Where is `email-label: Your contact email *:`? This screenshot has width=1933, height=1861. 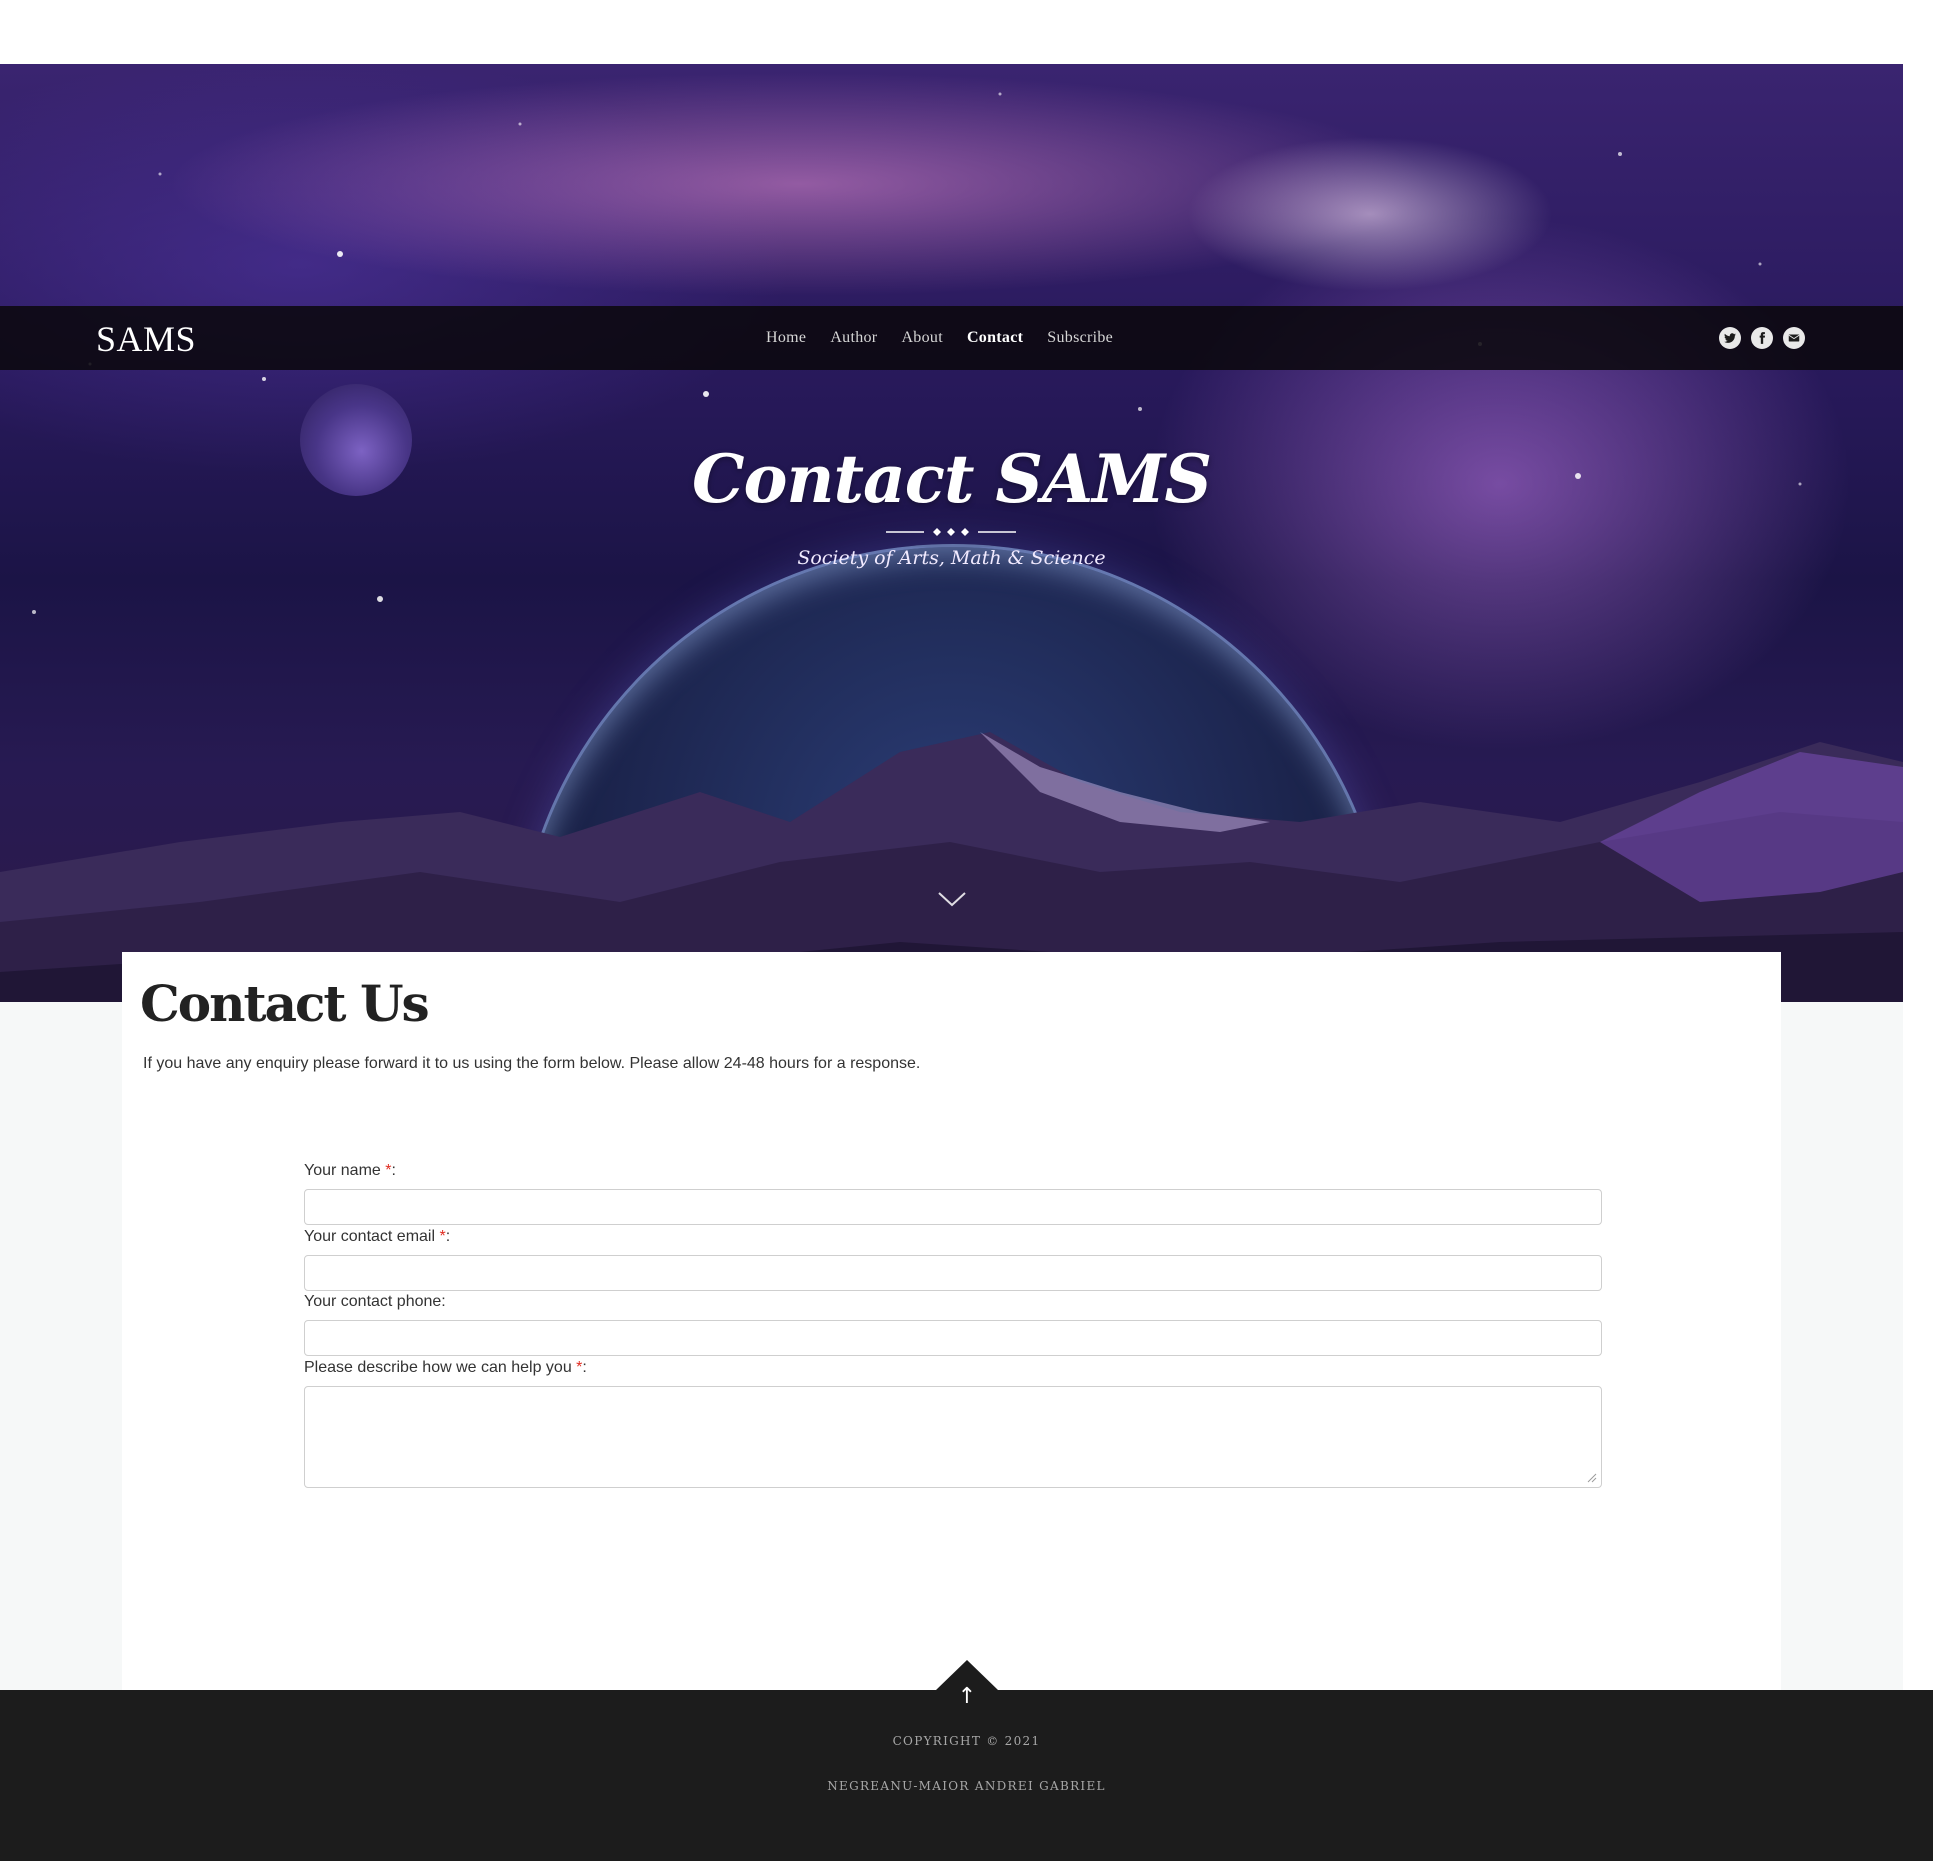 email-label: Your contact email *: is located at coordinates (377, 1237).